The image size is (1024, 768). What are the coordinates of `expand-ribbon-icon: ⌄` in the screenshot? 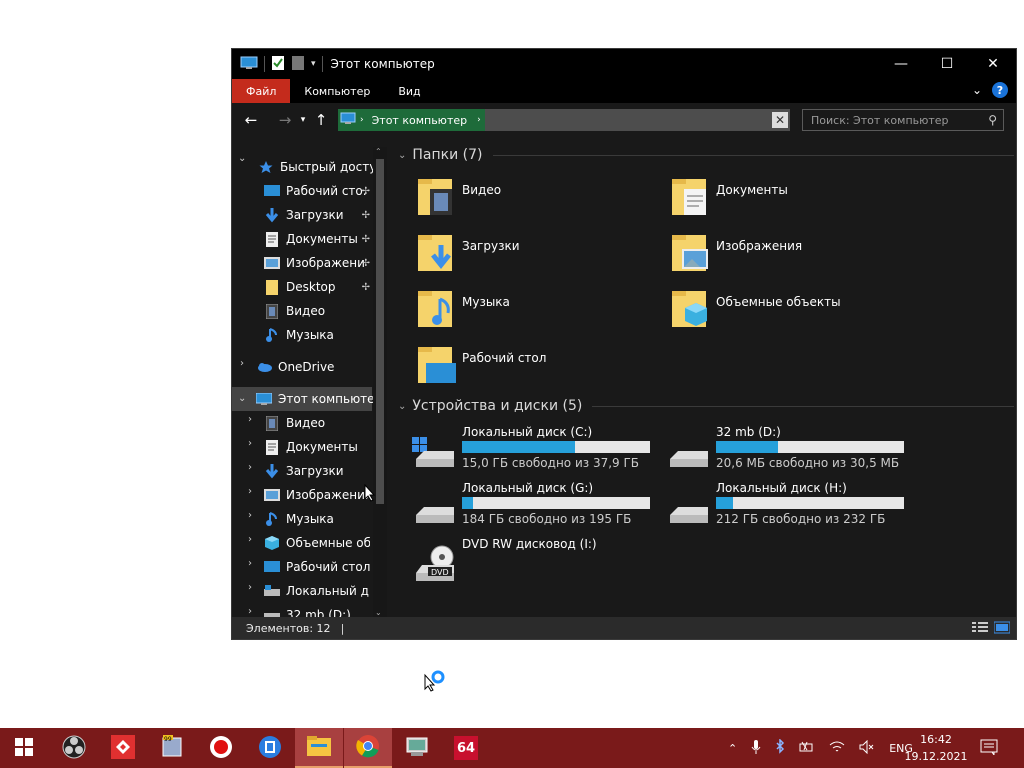 It's located at (977, 90).